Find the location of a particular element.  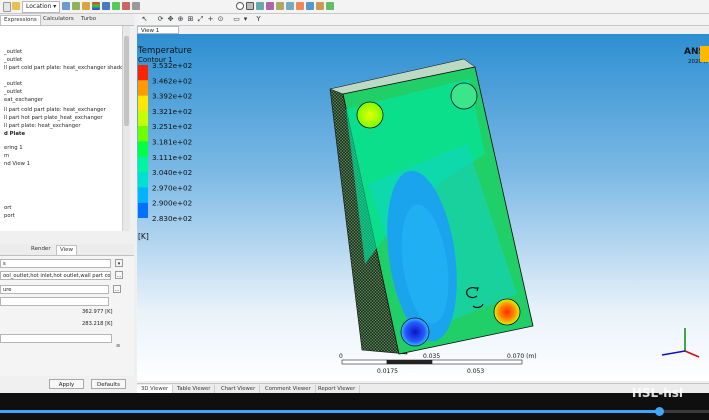

tree-item: m is located at coordinates (6, 156).